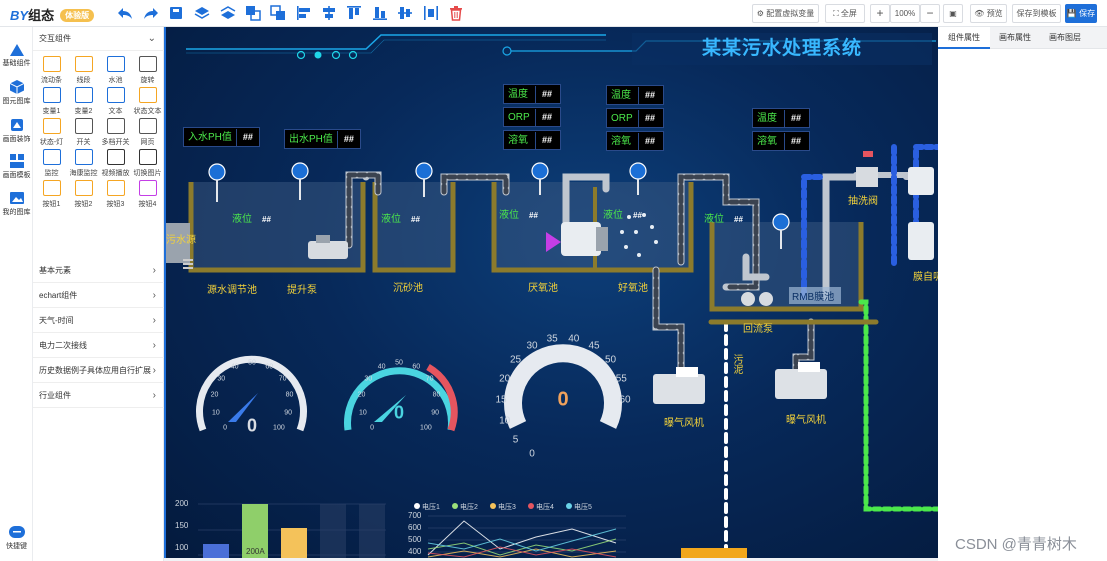 Image resolution: width=1107 pixels, height=561 pixels. What do you see at coordinates (785, 13) in the screenshot?
I see `config-vars-button: ⚙ 配置虚拟变量` at bounding box center [785, 13].